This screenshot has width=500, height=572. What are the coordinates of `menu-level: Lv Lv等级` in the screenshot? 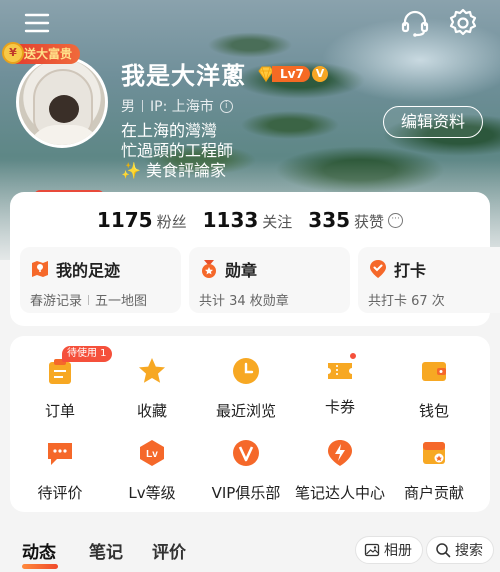 It's located at (152, 470).